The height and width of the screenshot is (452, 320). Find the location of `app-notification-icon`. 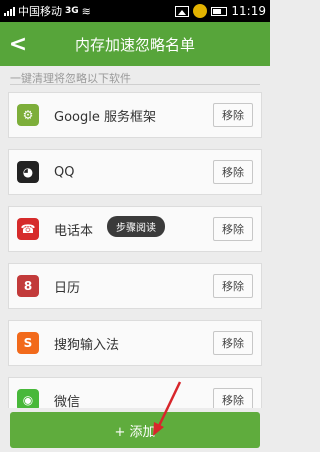

app-notification-icon is located at coordinates (200, 11).